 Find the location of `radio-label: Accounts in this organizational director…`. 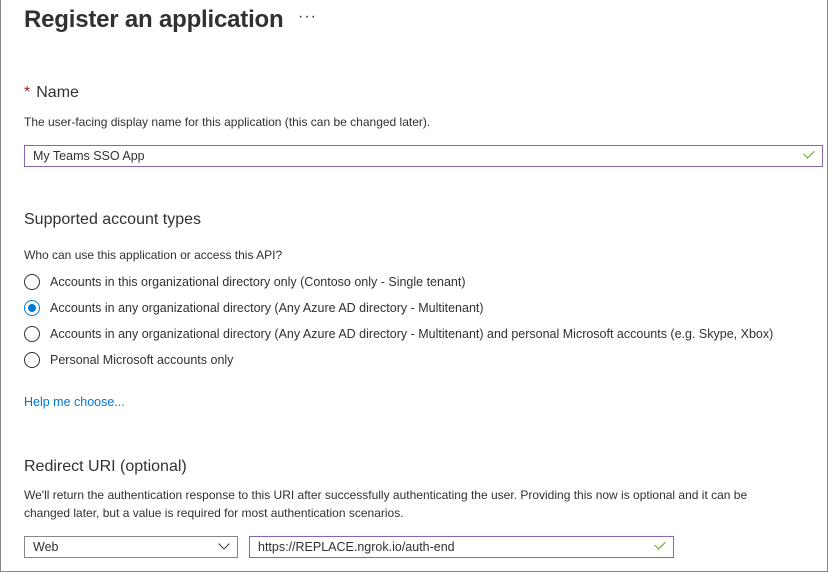

radio-label: Accounts in this organizational director… is located at coordinates (258, 282).